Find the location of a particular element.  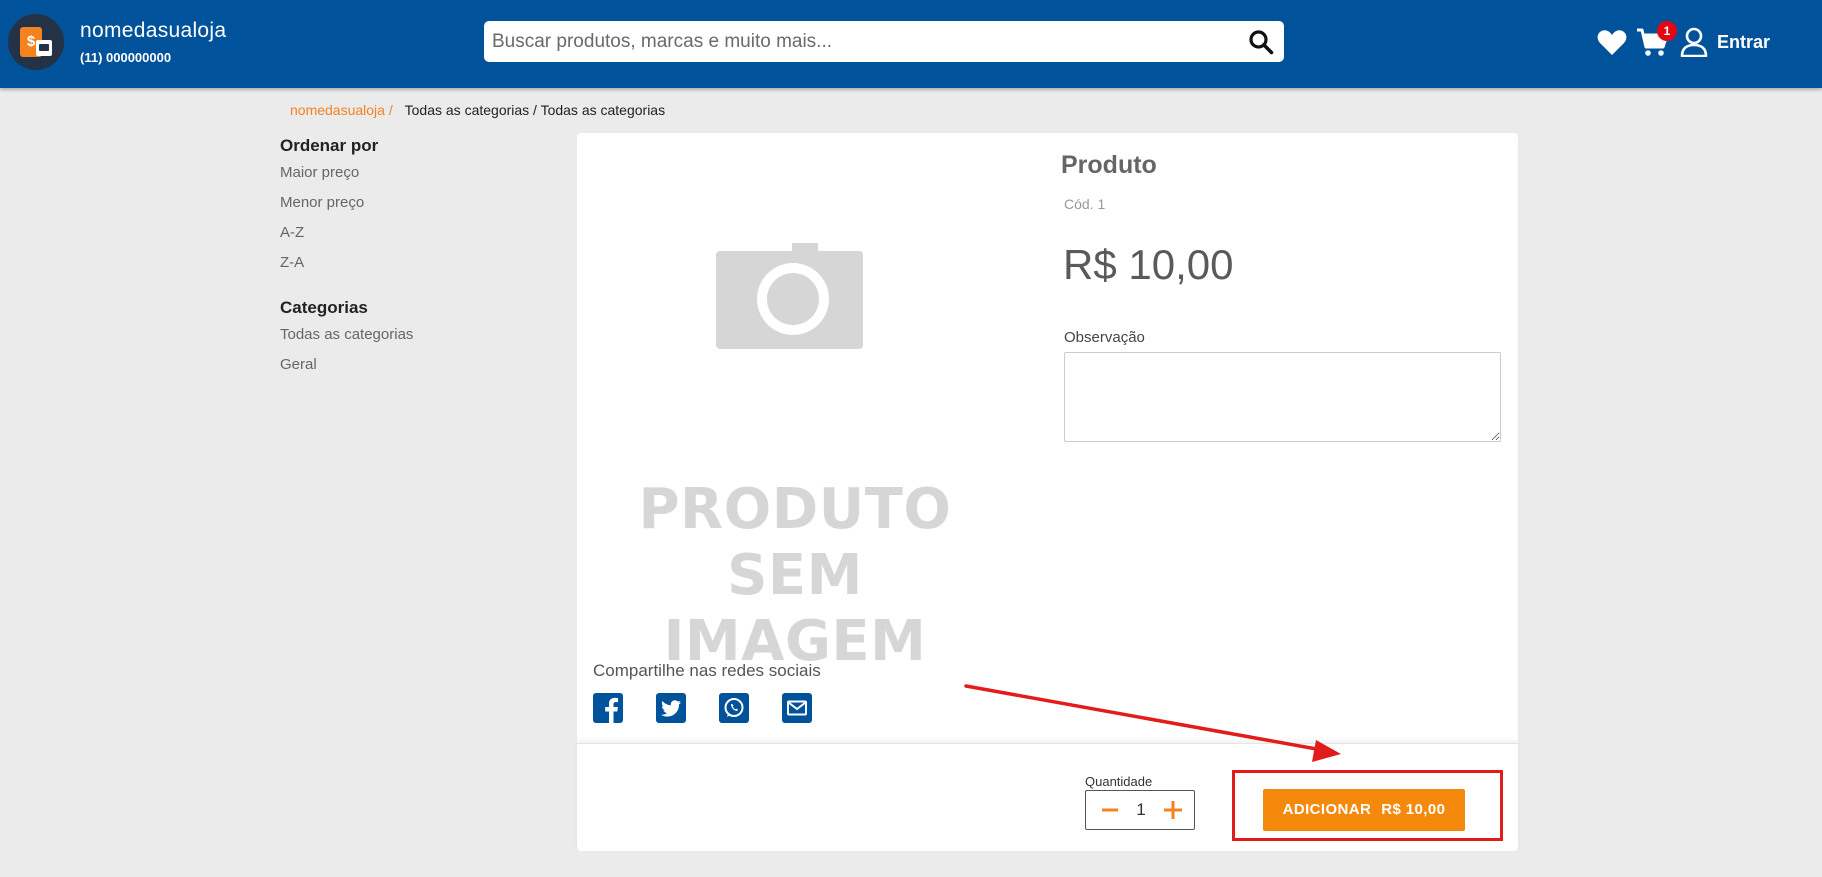

search-icon is located at coordinates (1261, 42).